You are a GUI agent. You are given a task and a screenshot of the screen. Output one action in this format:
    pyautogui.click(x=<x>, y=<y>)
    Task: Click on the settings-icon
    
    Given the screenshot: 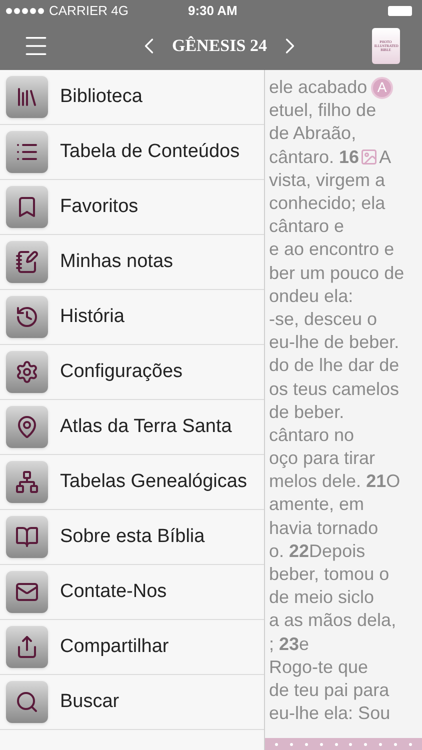 What is the action you would take?
    pyautogui.click(x=27, y=372)
    